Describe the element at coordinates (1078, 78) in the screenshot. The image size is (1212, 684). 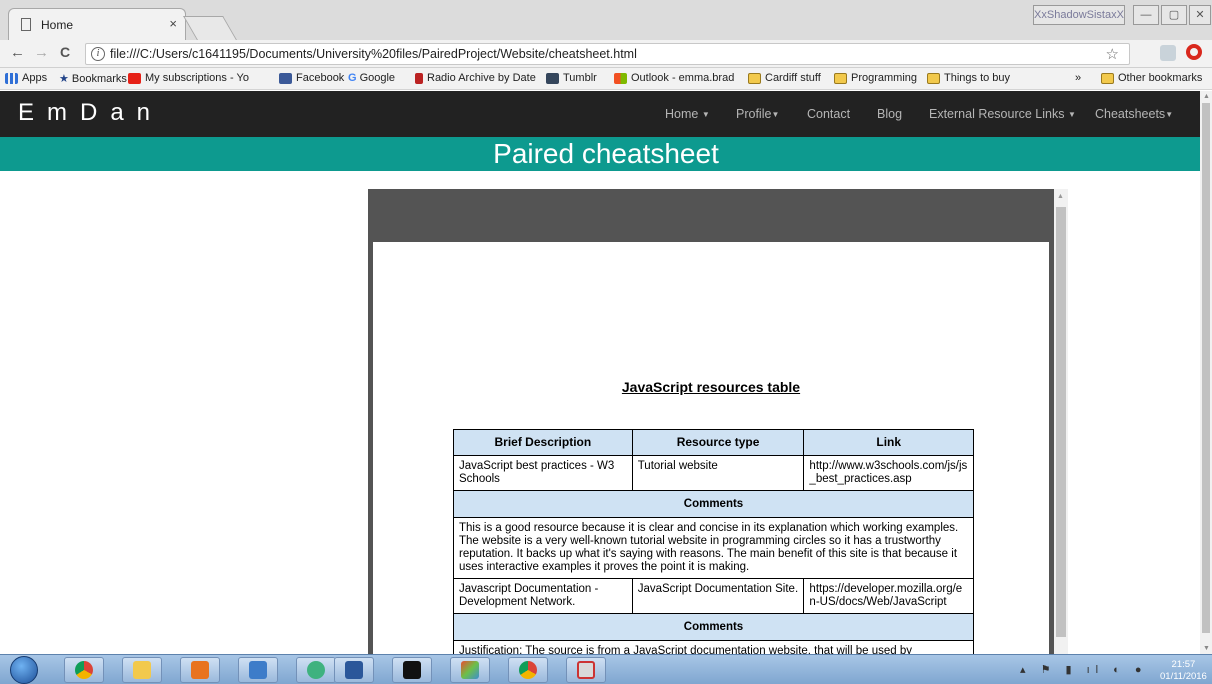
I see `bookmarks-overflow-button: »` at that location.